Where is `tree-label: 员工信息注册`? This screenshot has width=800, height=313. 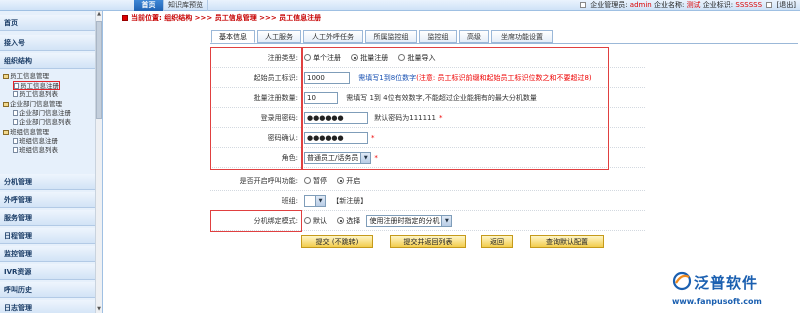 tree-label: 员工信息注册 is located at coordinates (39, 86).